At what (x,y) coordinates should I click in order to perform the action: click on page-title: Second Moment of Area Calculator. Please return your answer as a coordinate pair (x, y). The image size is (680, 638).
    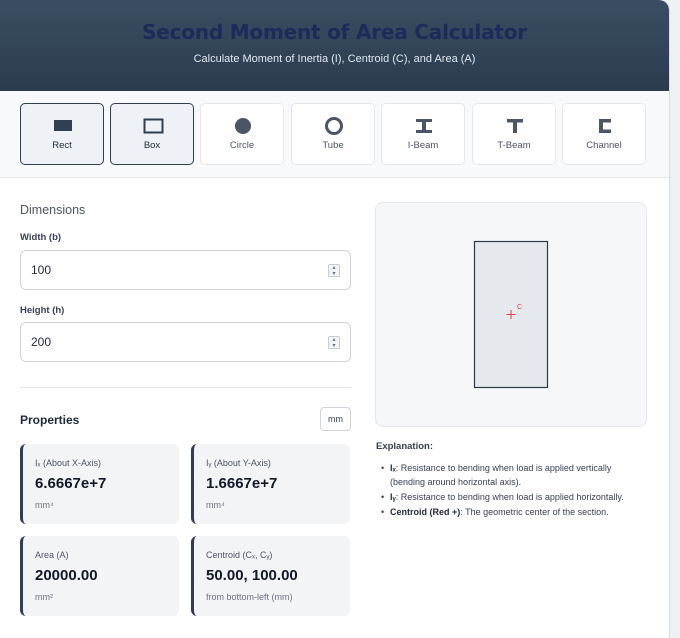
    Looking at the image, I should click on (334, 32).